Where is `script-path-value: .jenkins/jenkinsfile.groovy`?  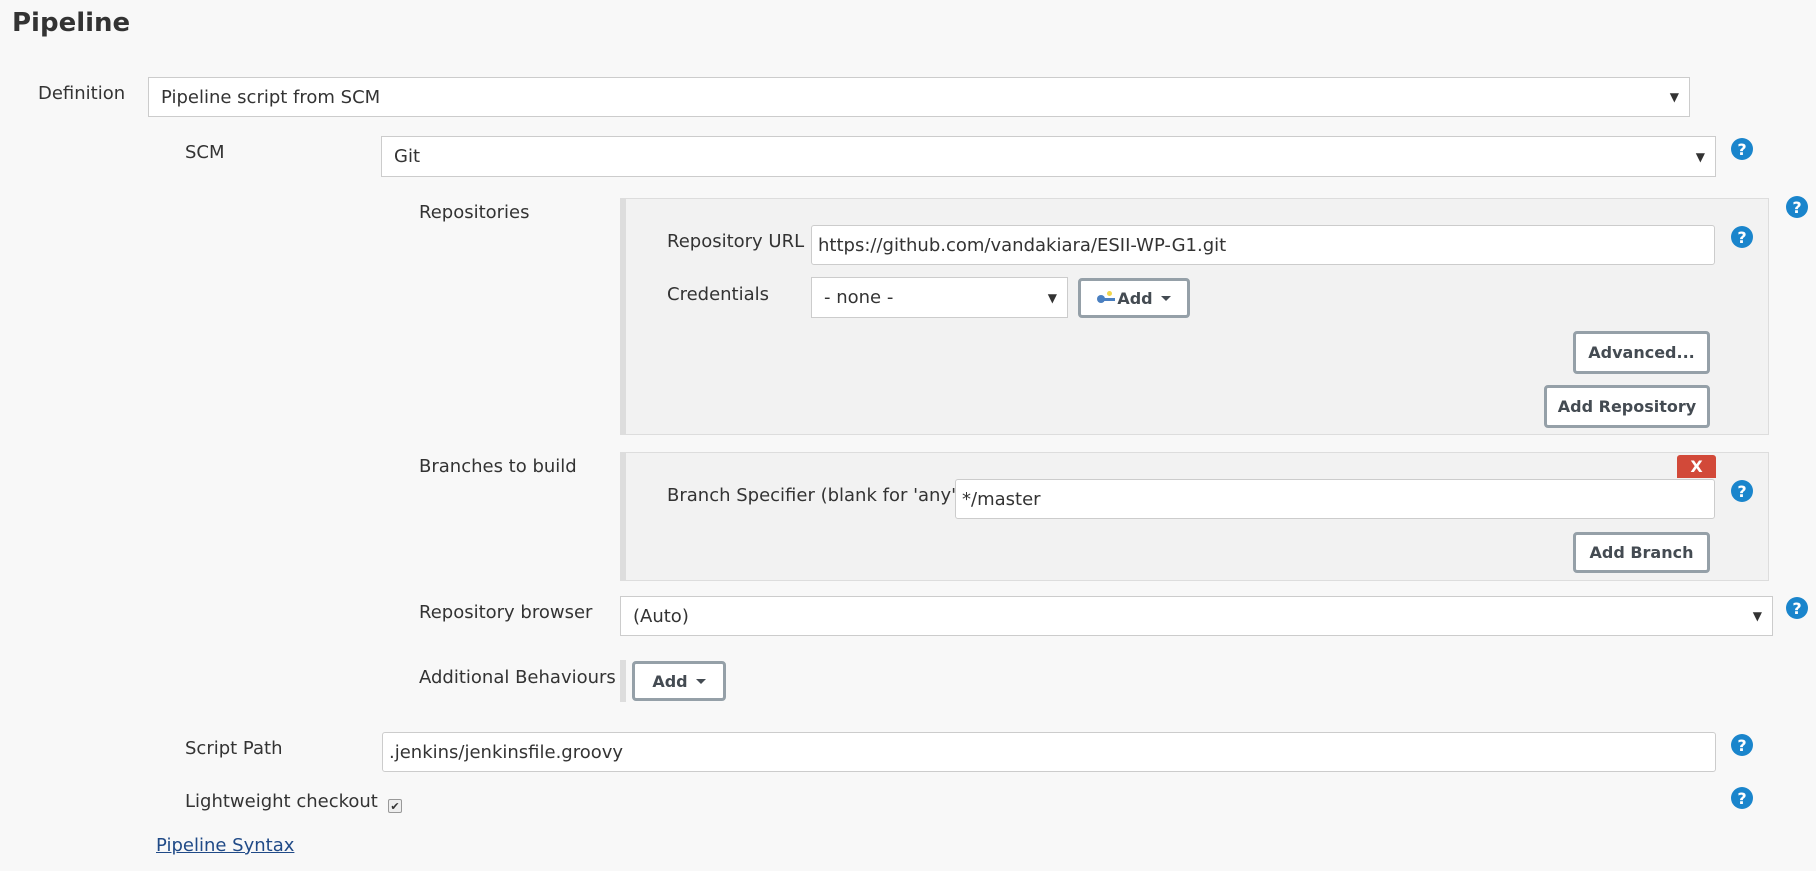
script-path-value: .jenkins/jenkinsfile.groovy is located at coordinates (506, 752).